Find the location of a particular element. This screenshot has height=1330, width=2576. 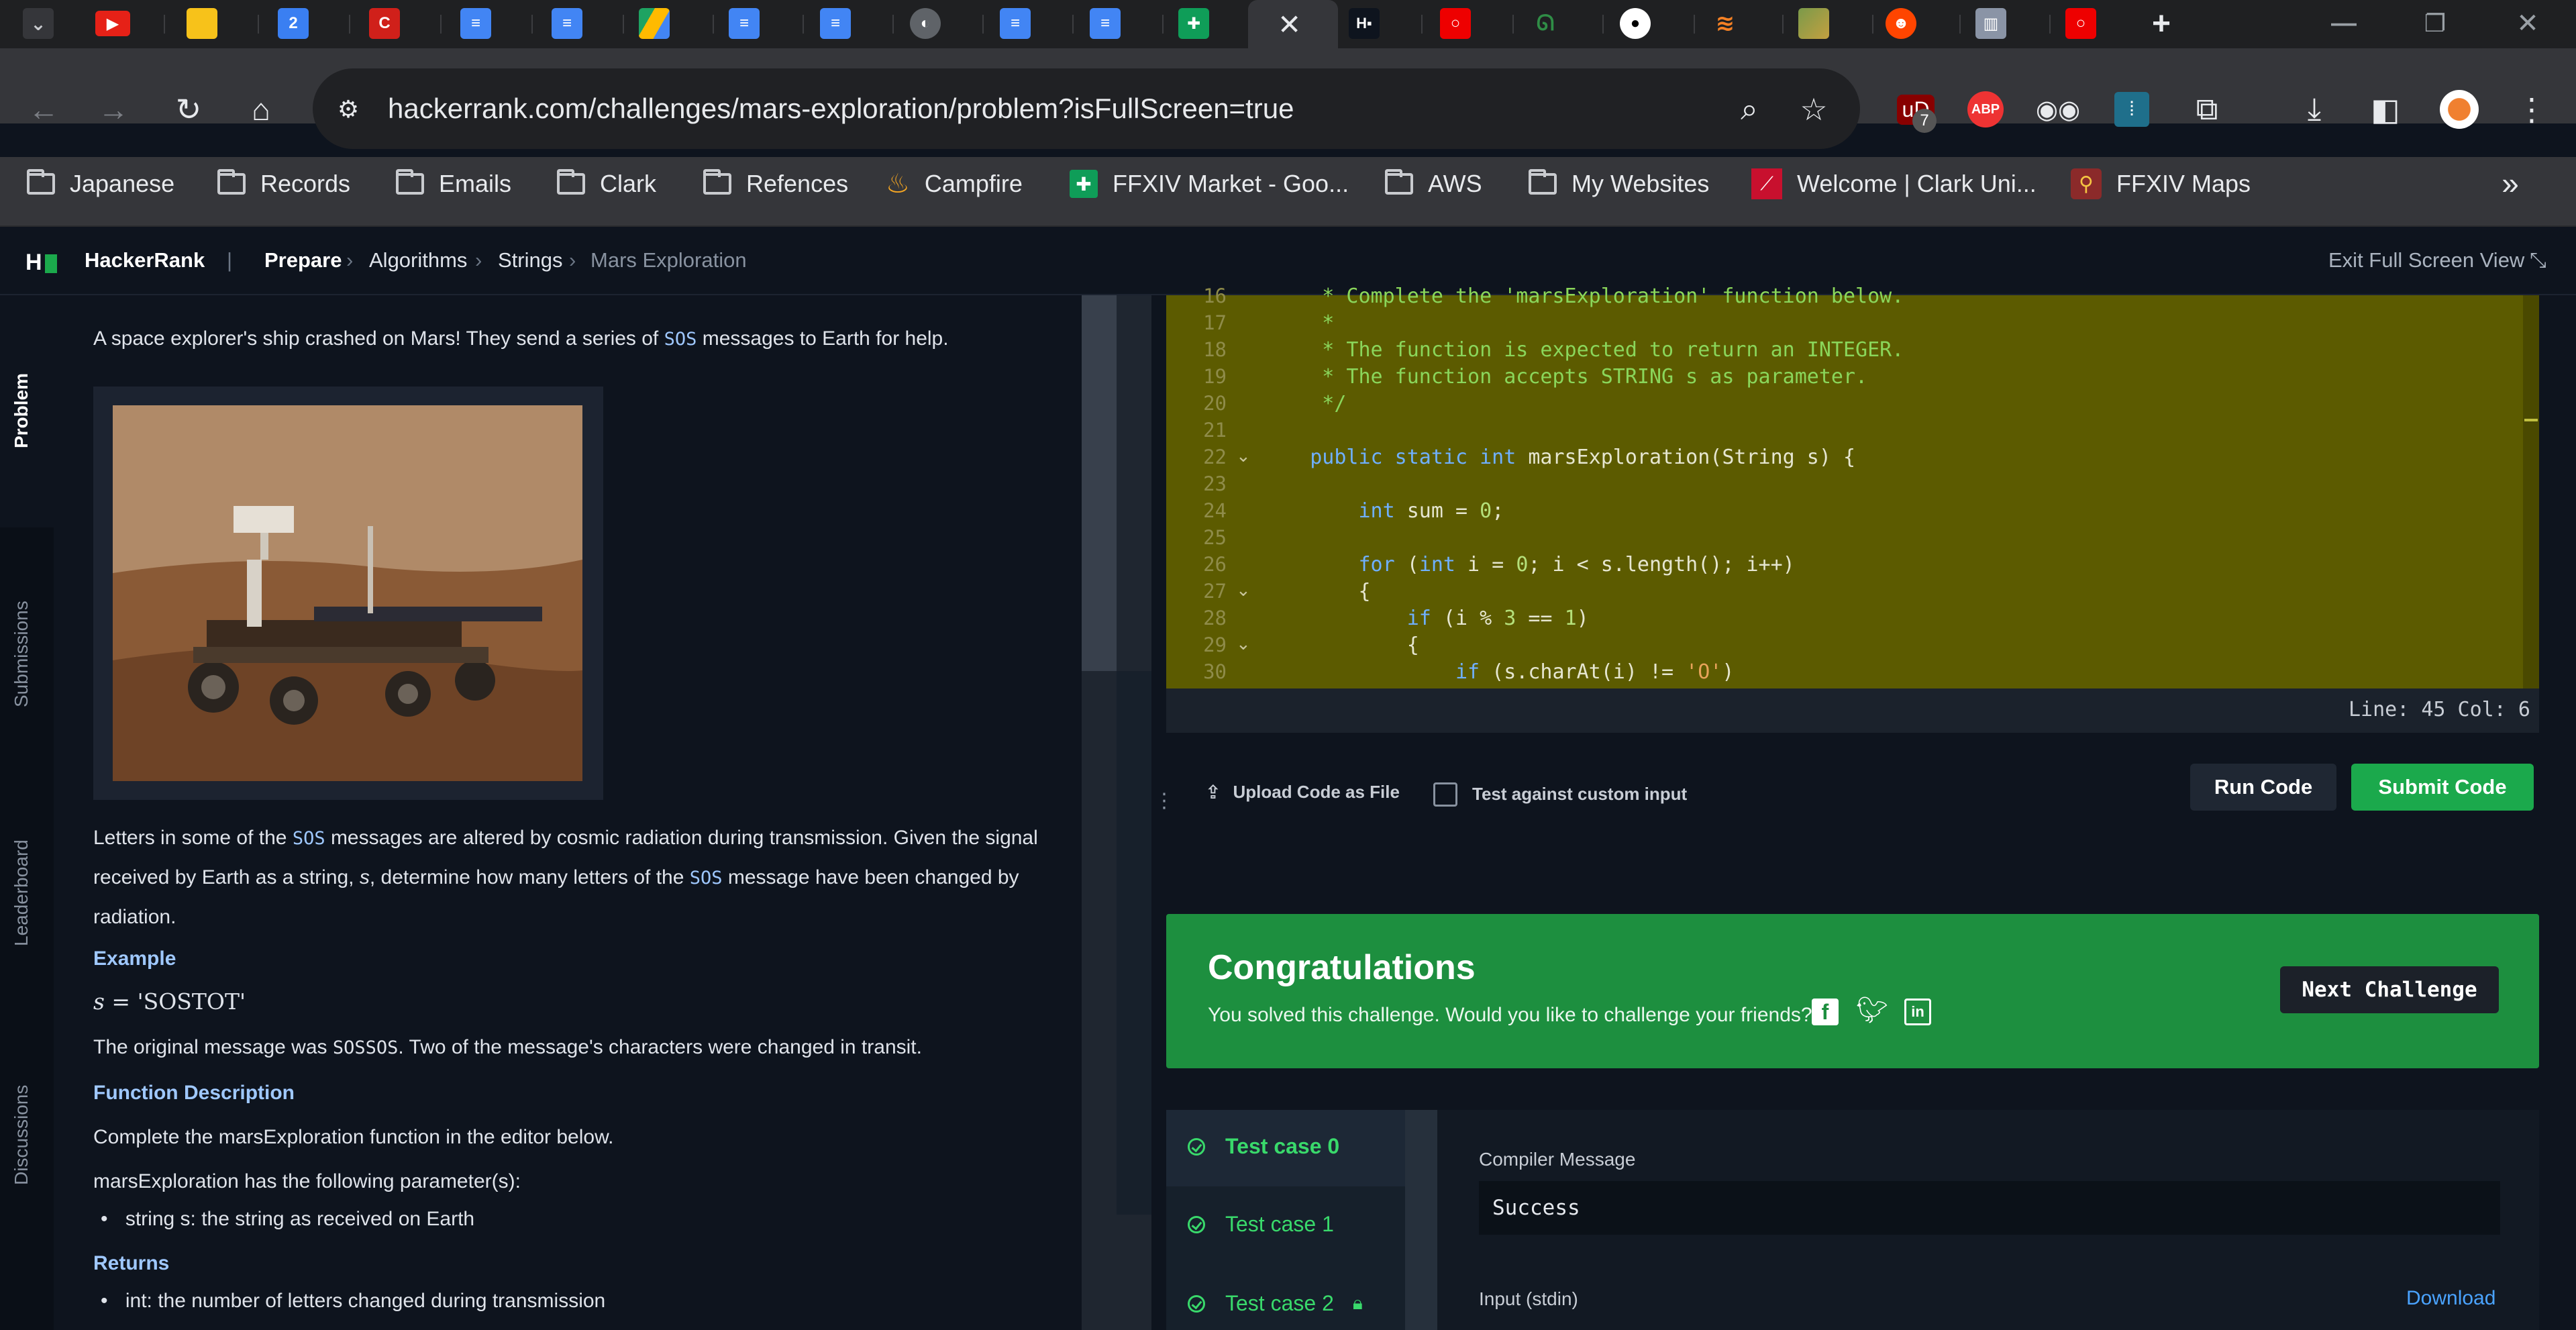

line-number: 17 is located at coordinates (1215, 322).